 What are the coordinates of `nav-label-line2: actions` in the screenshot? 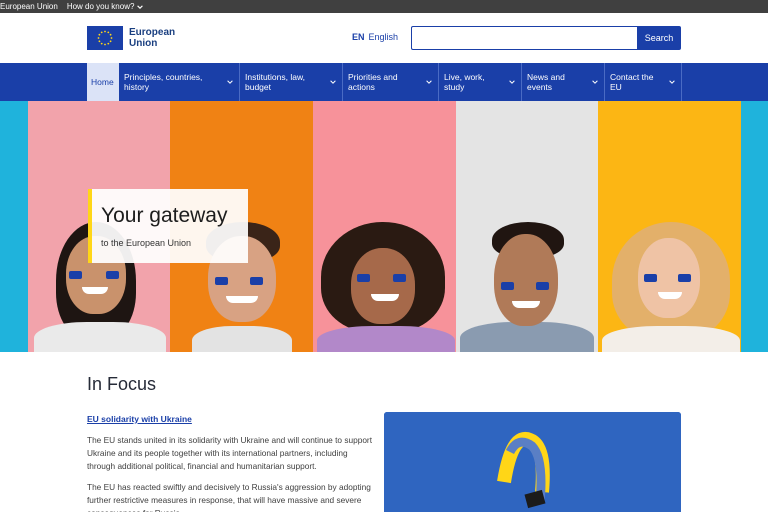 It's located at (361, 87).